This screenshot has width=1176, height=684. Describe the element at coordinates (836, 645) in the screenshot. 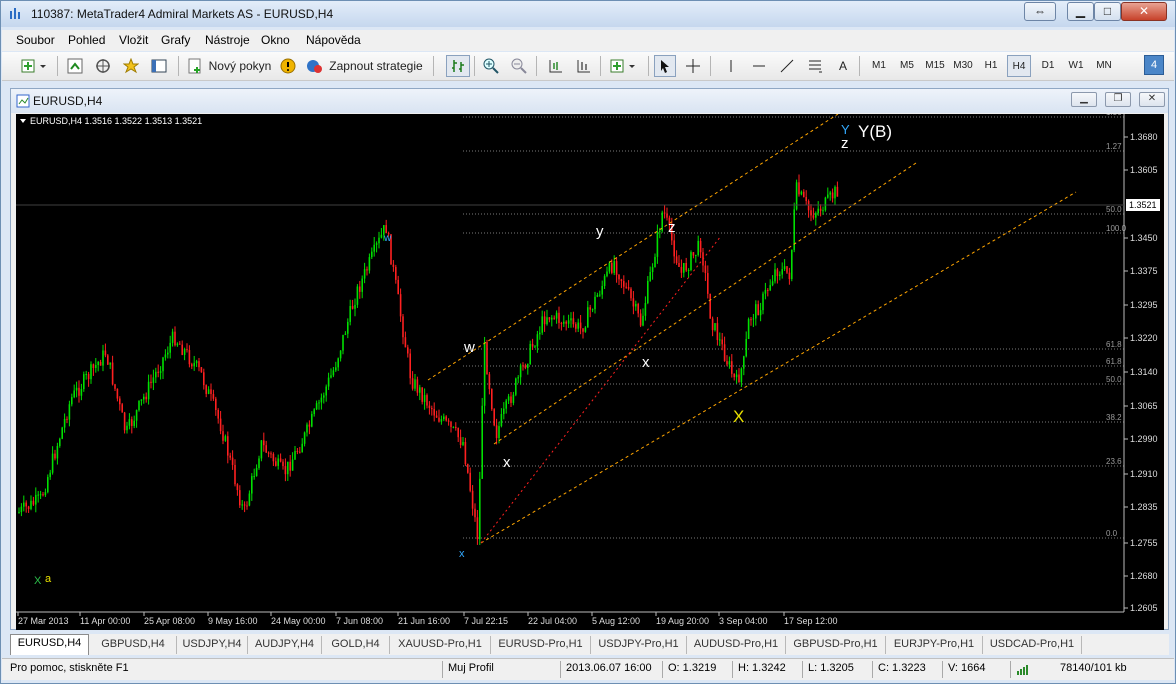

I see `tab-gbpusd-pro-h1: GBPUSD-Pro,H1` at that location.